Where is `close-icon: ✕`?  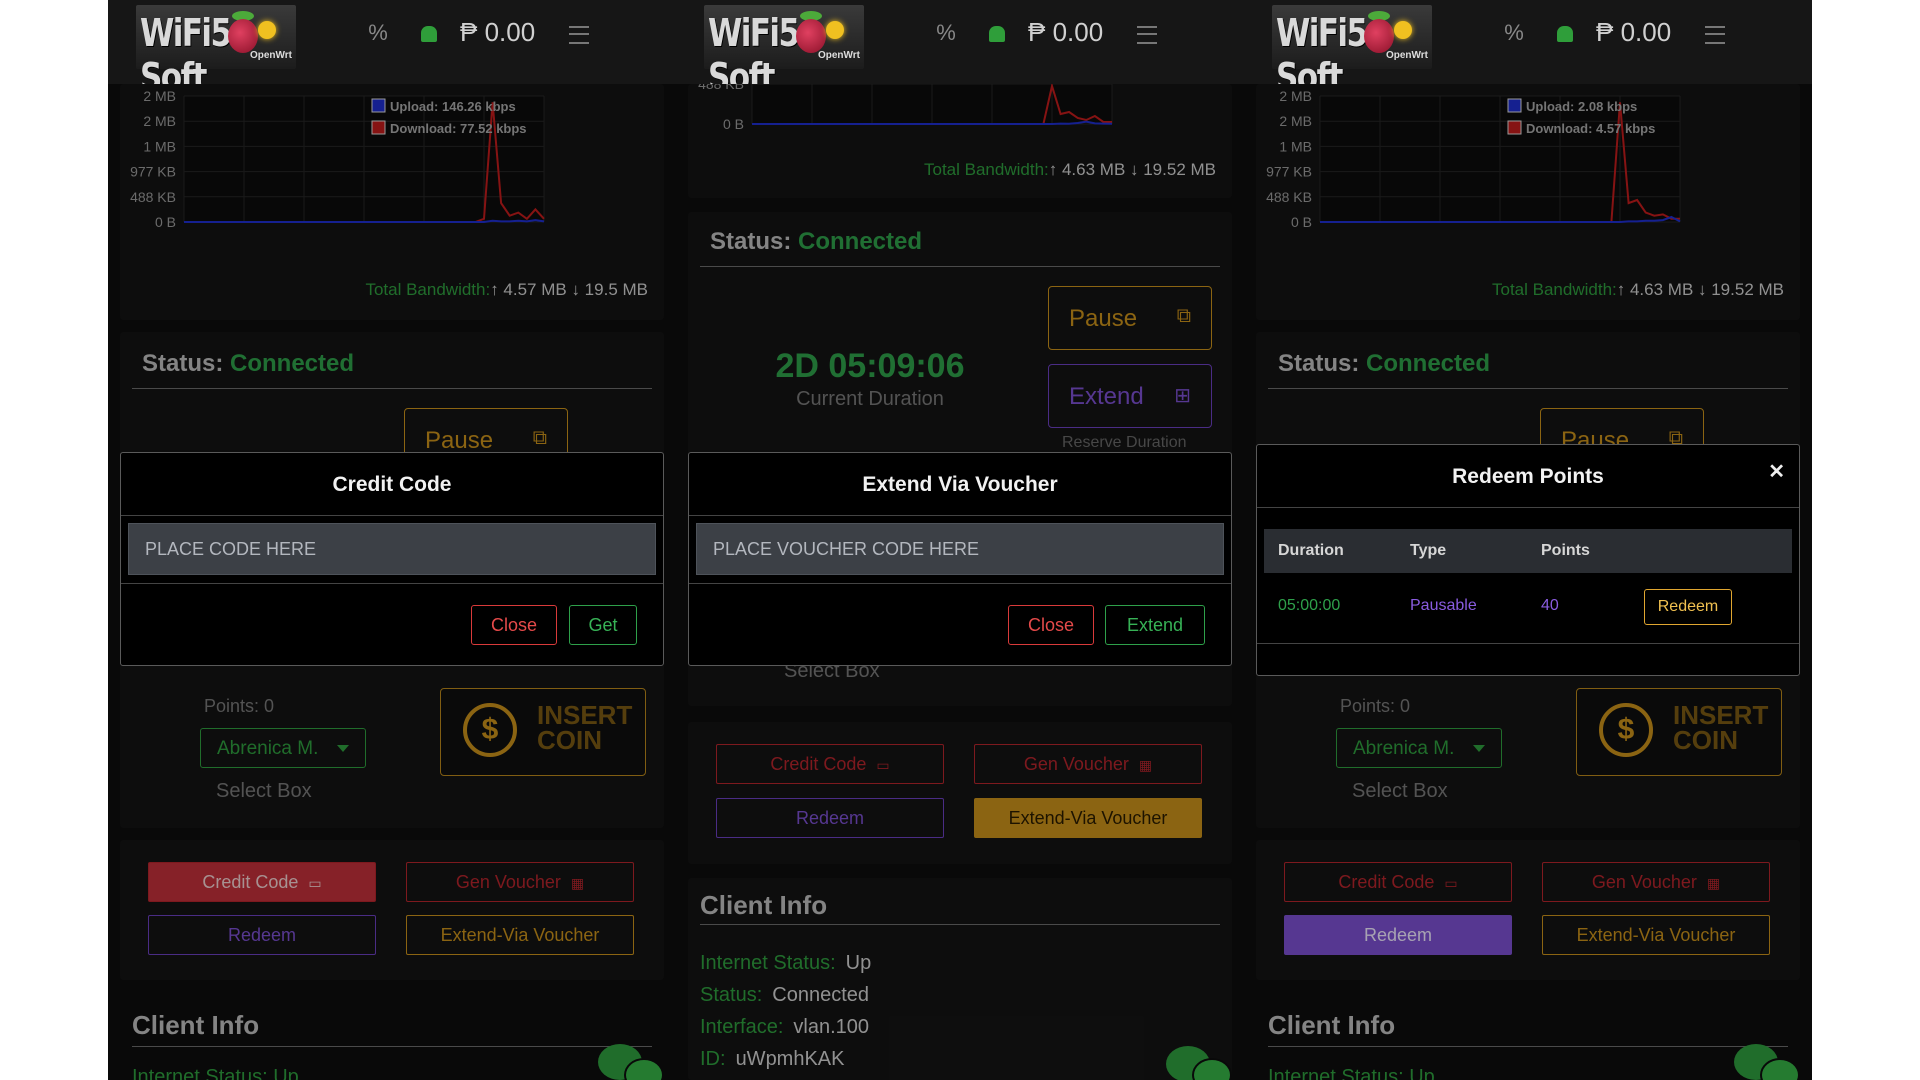 close-icon: ✕ is located at coordinates (1776, 471).